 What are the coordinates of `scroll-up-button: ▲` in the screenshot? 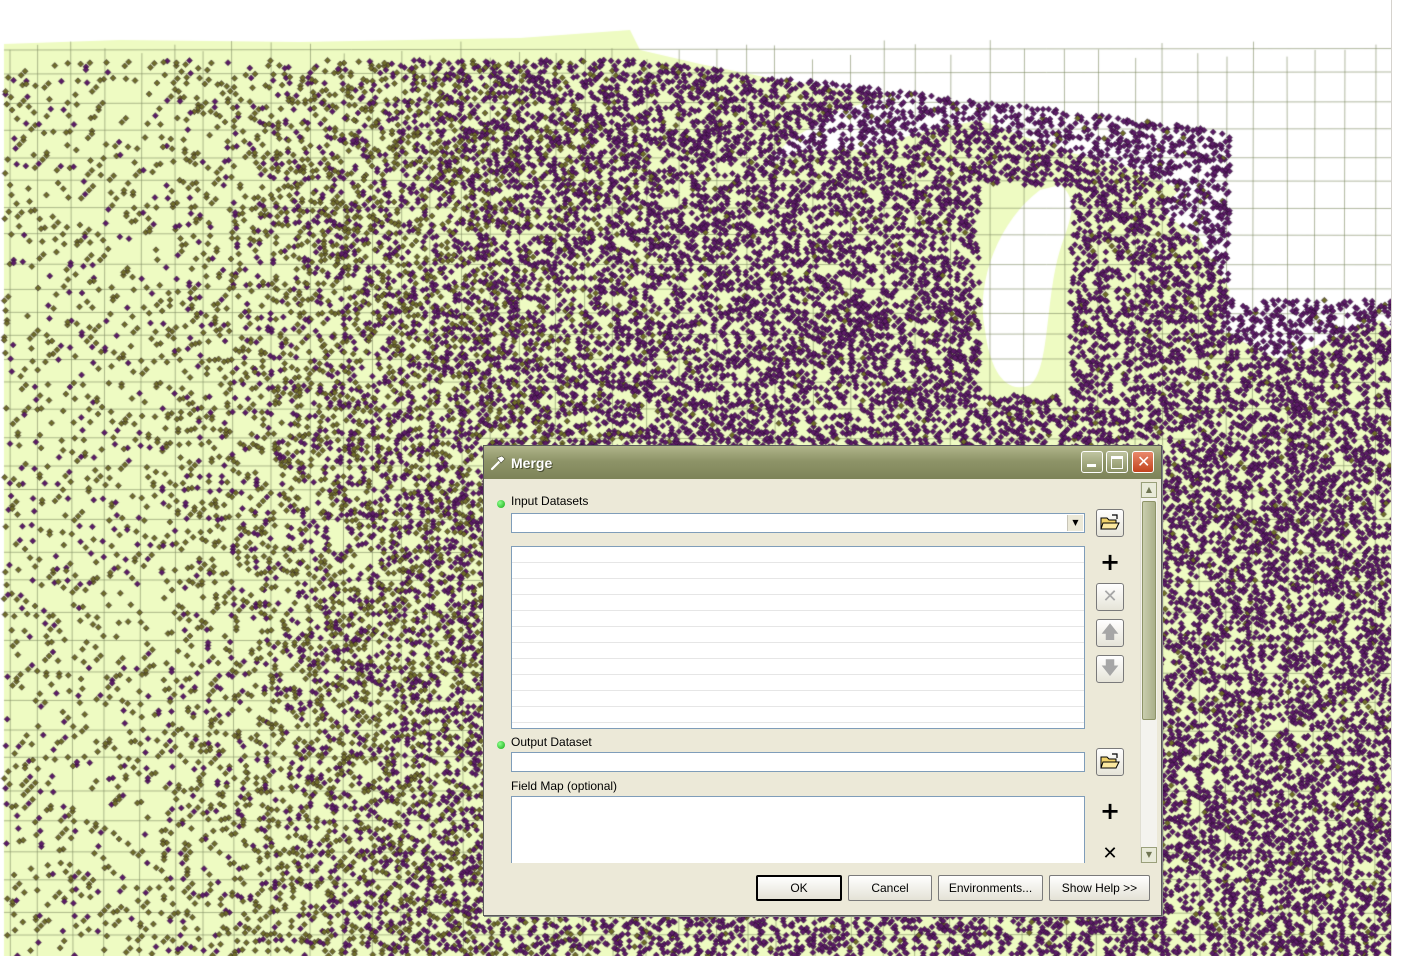 It's located at (1149, 490).